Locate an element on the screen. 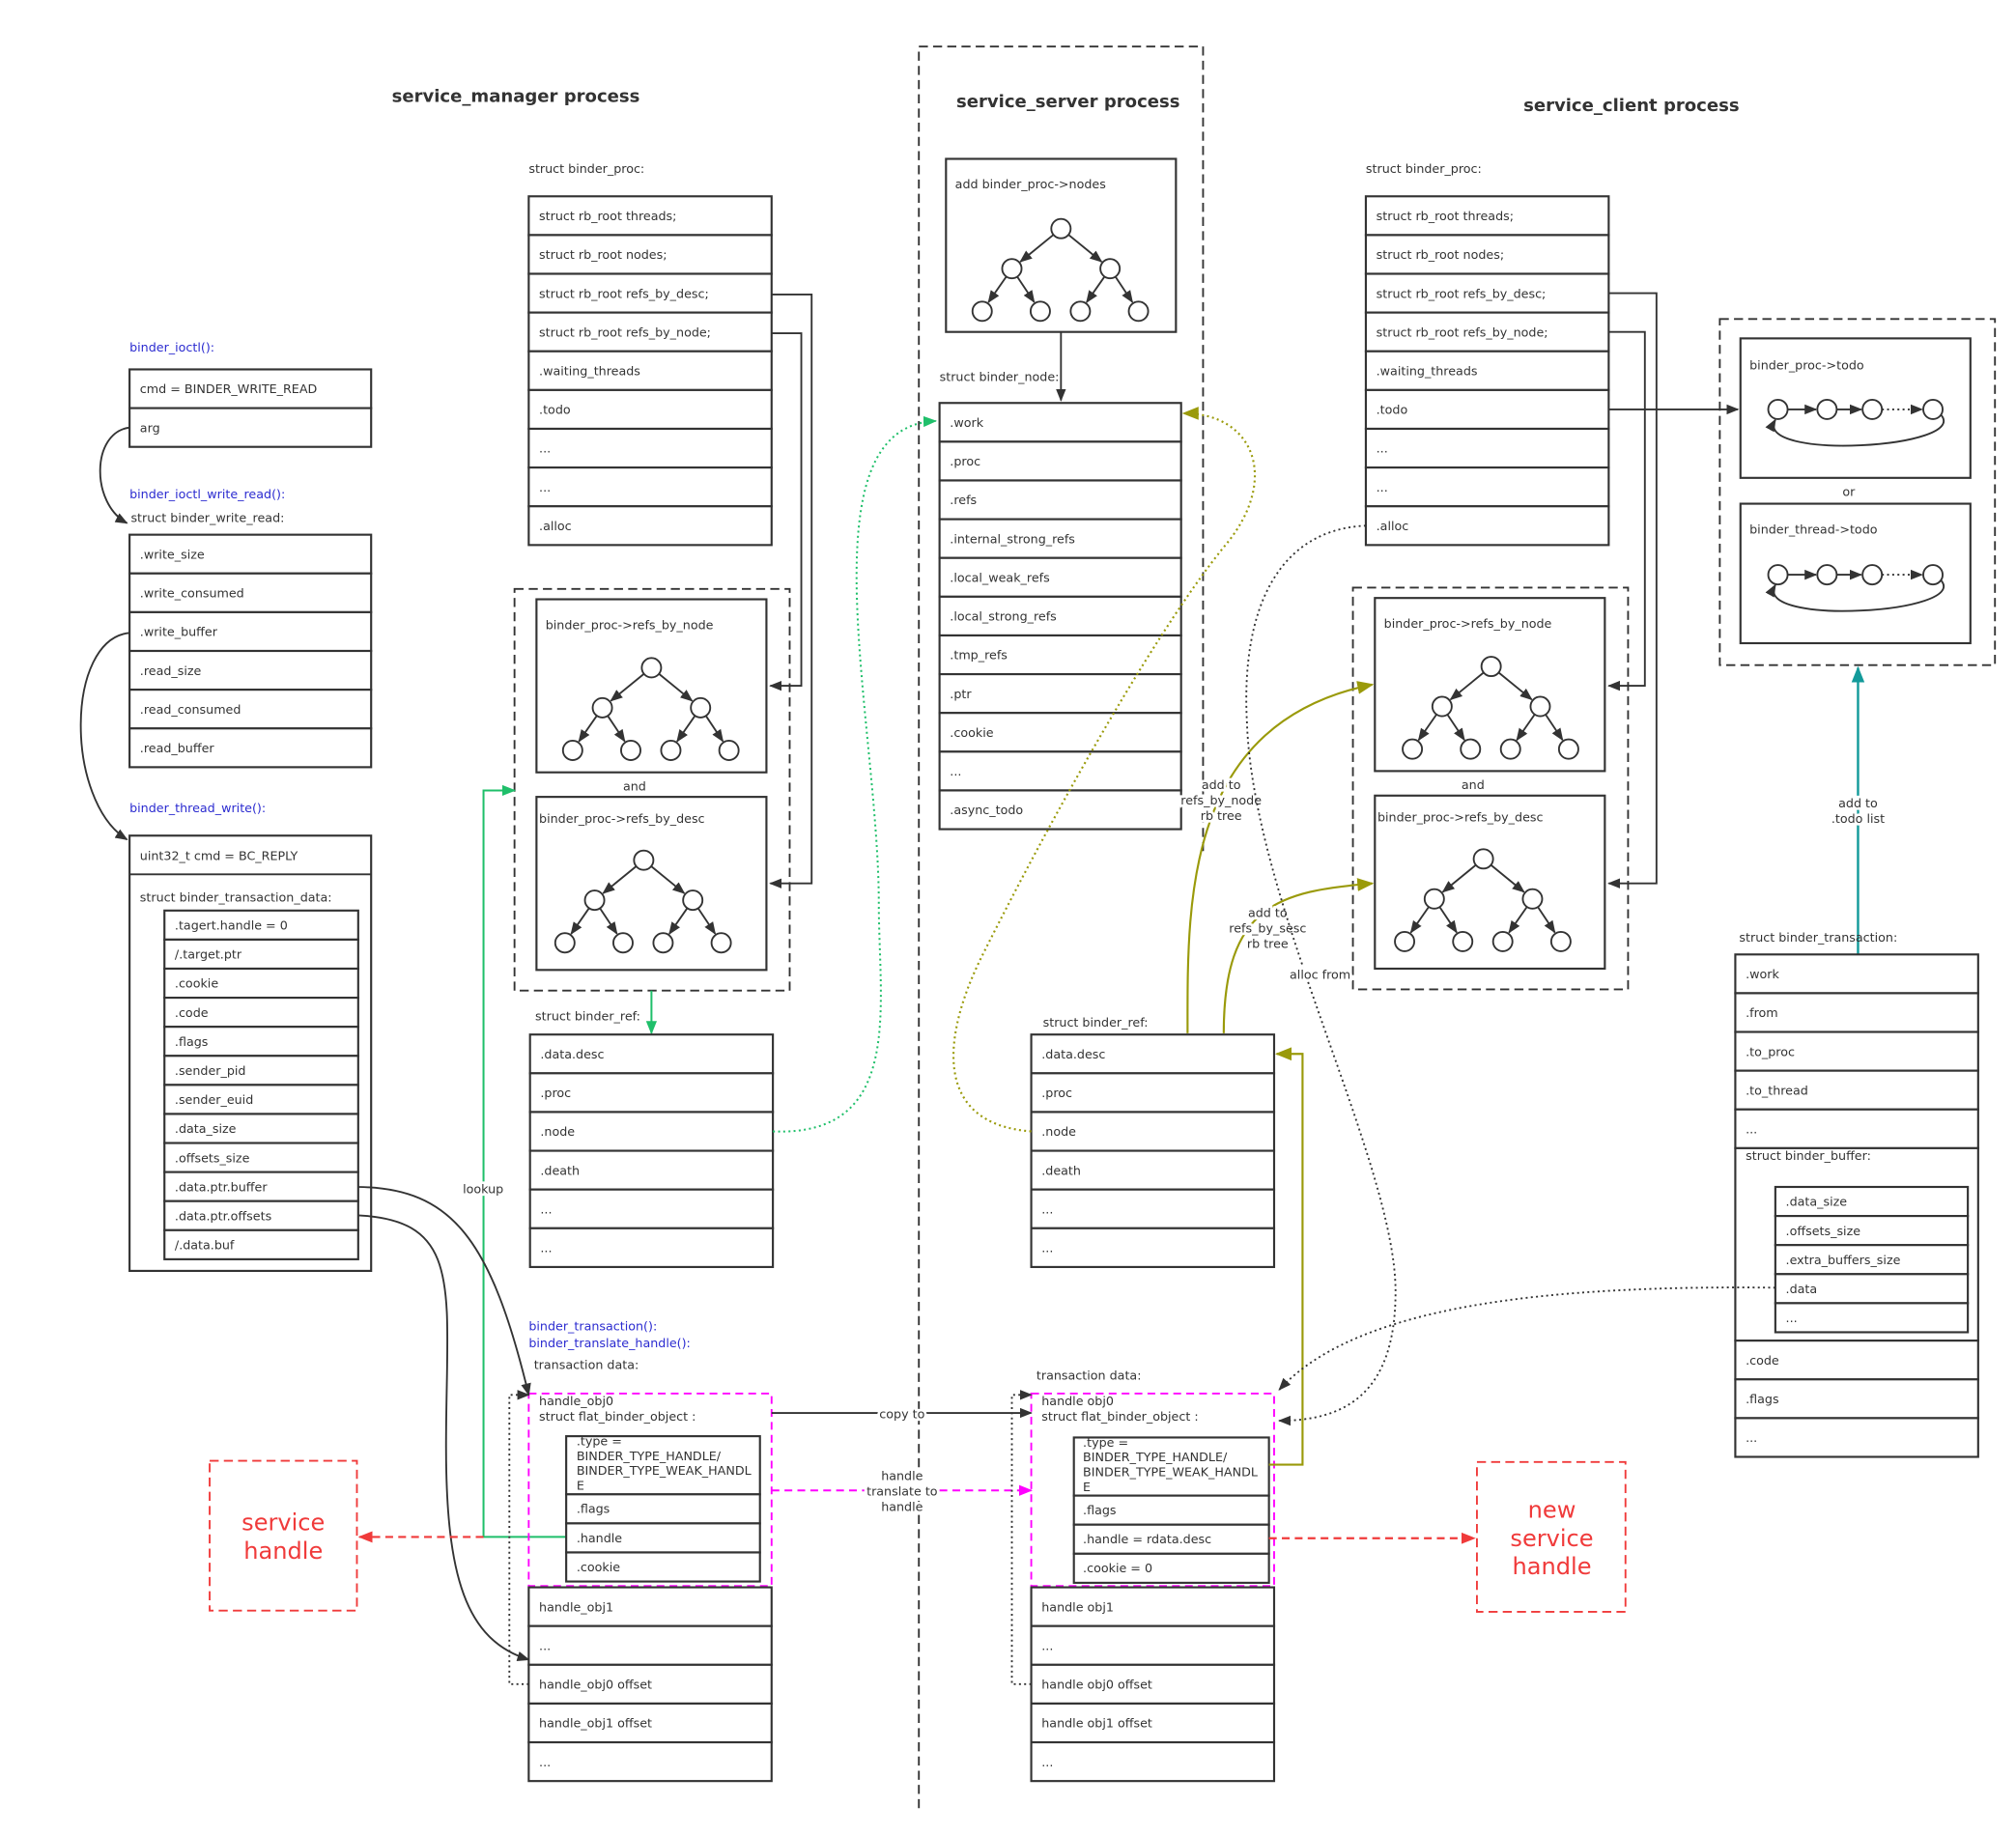 This screenshot has width=2016, height=1834. manager-refs-by-desc-label: binder_proc->refs_by_desc is located at coordinates (622, 819).